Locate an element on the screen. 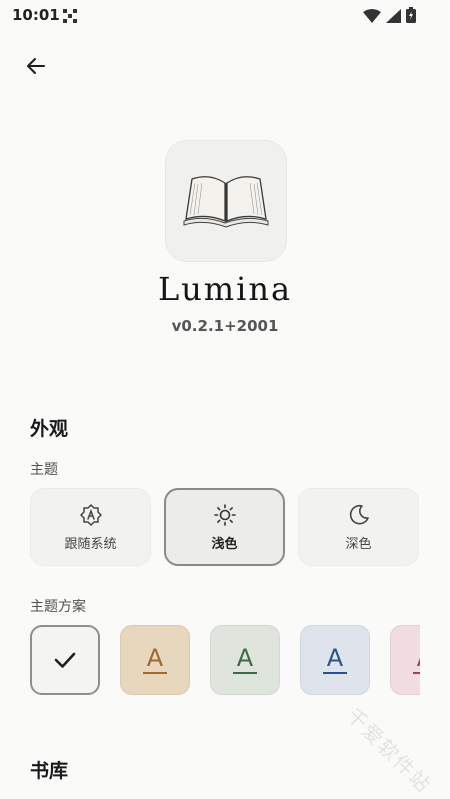 This screenshot has height=799, width=450. app-name: Lumina is located at coordinates (225, 289).